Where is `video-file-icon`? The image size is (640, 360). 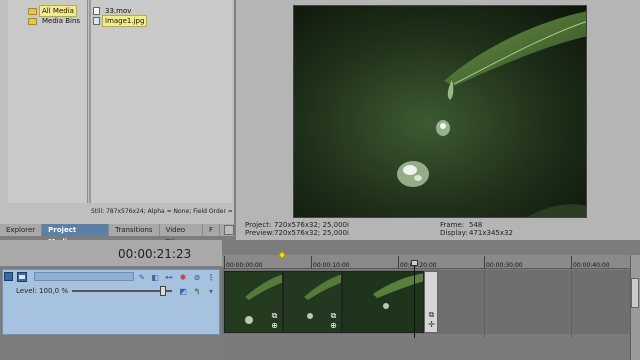 video-file-icon is located at coordinates (96, 11).